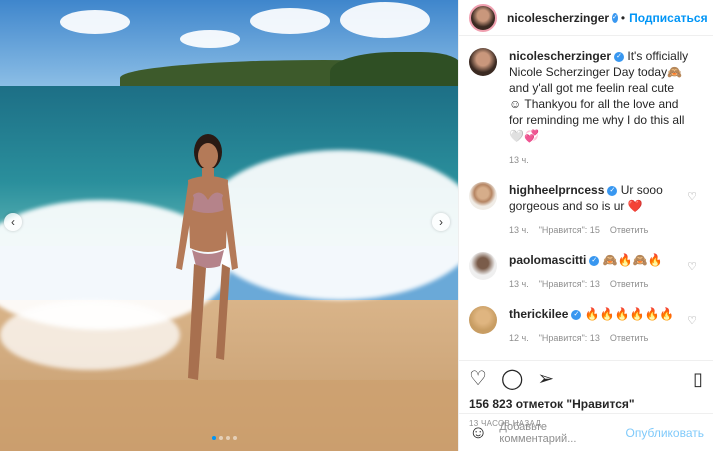 This screenshot has width=713, height=451. Describe the element at coordinates (665, 433) in the screenshot. I see `publish-button: Опубликовать` at that location.